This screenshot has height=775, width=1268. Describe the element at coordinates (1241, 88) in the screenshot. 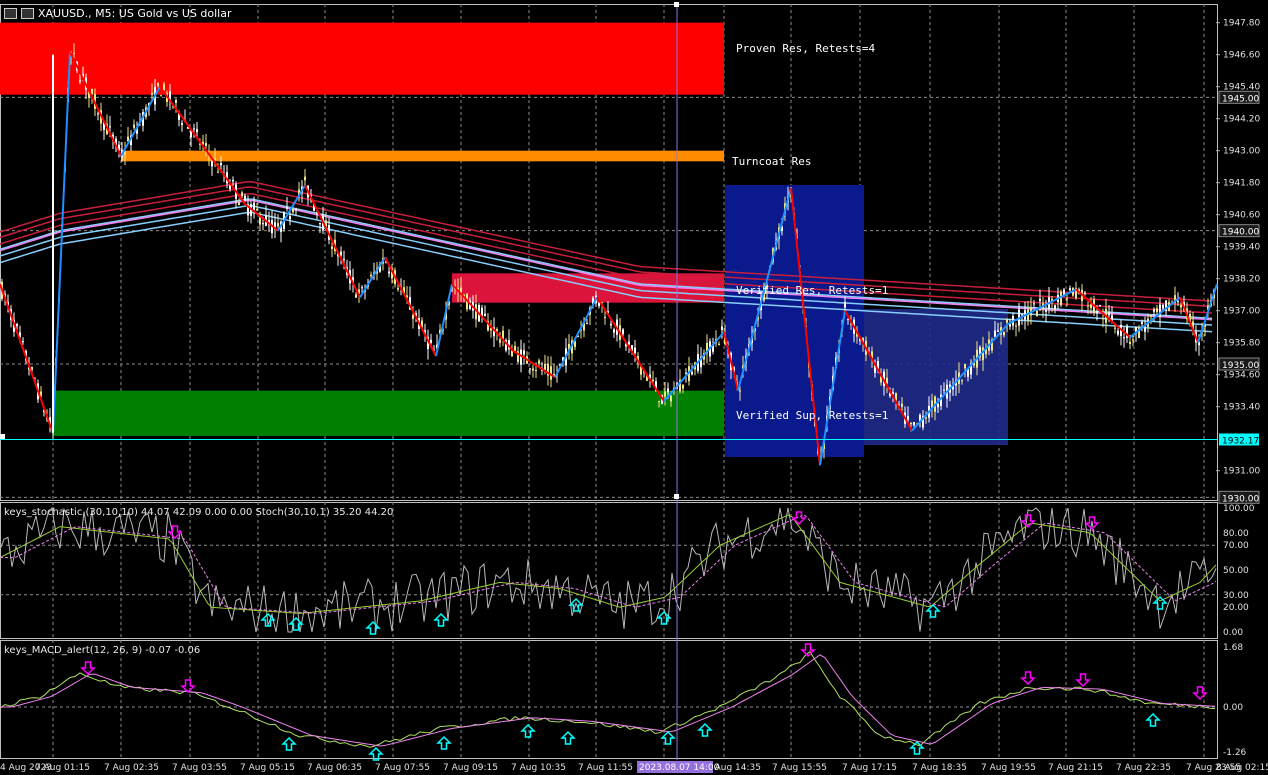

I see `price-tick-label: 1945.40` at that location.